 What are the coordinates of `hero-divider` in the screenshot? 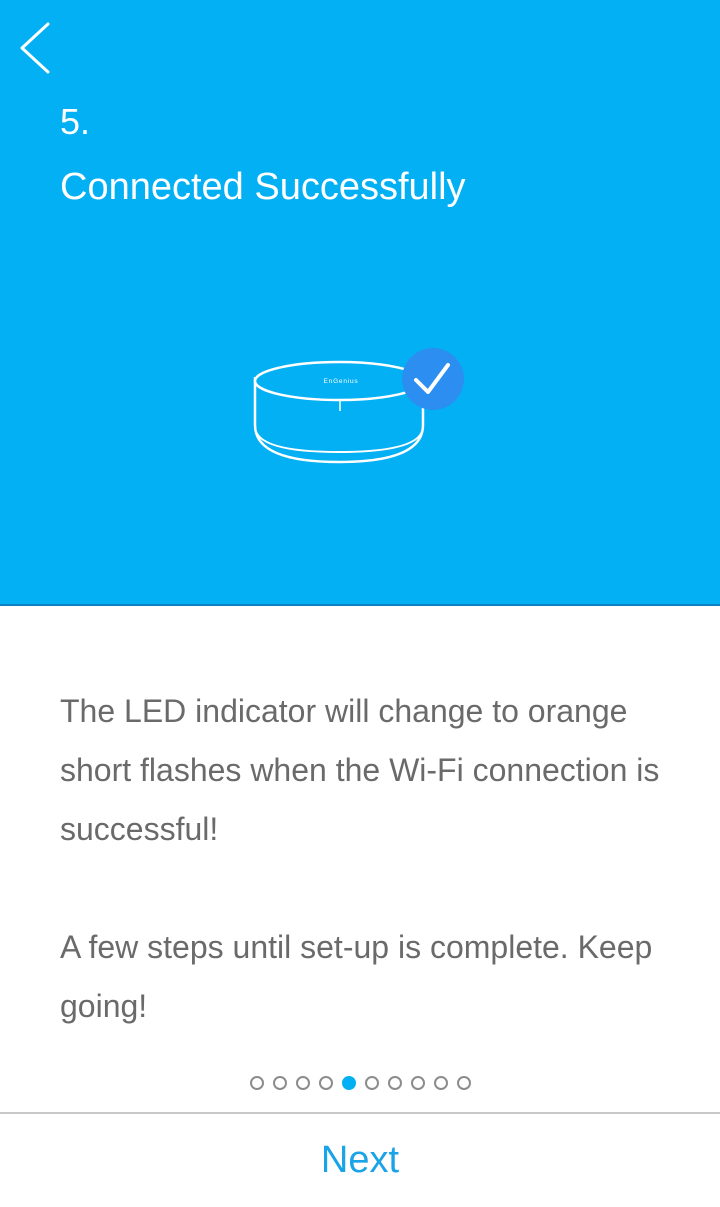 It's located at (360, 605).